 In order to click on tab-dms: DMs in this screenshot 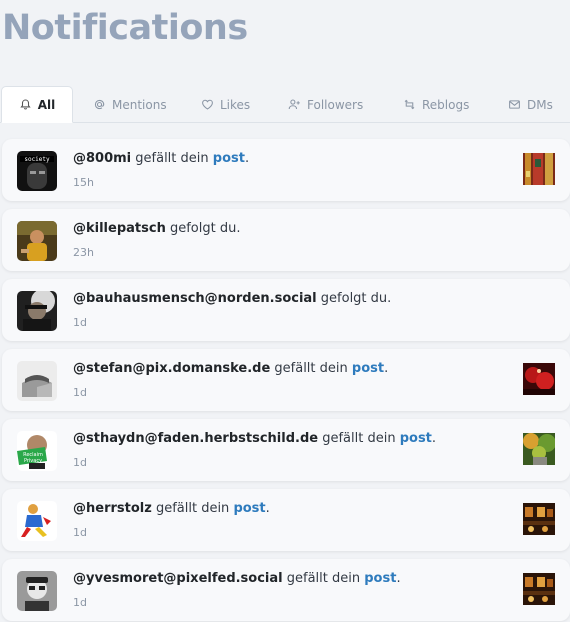, I will do `click(530, 104)`.